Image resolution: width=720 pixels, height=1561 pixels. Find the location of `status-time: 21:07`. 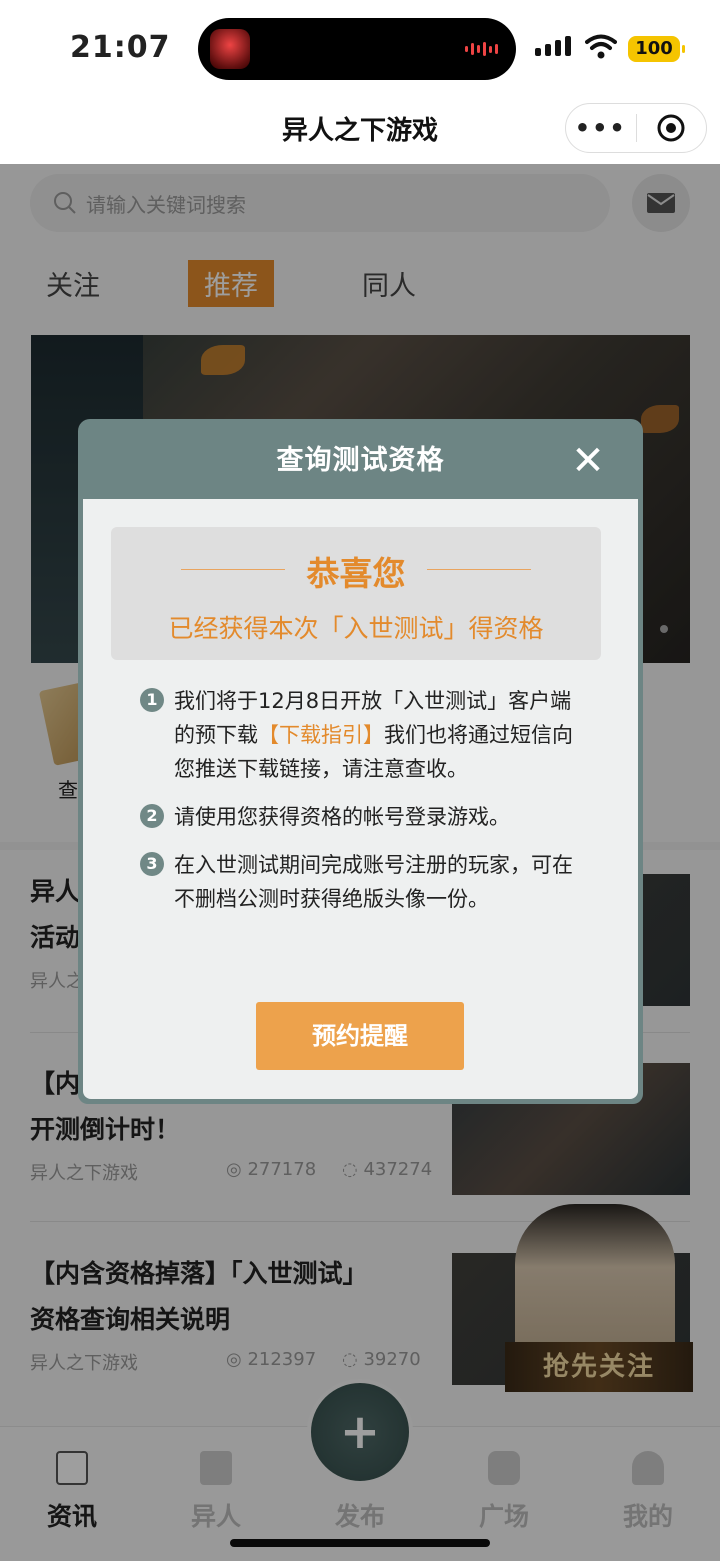

status-time: 21:07 is located at coordinates (120, 47).